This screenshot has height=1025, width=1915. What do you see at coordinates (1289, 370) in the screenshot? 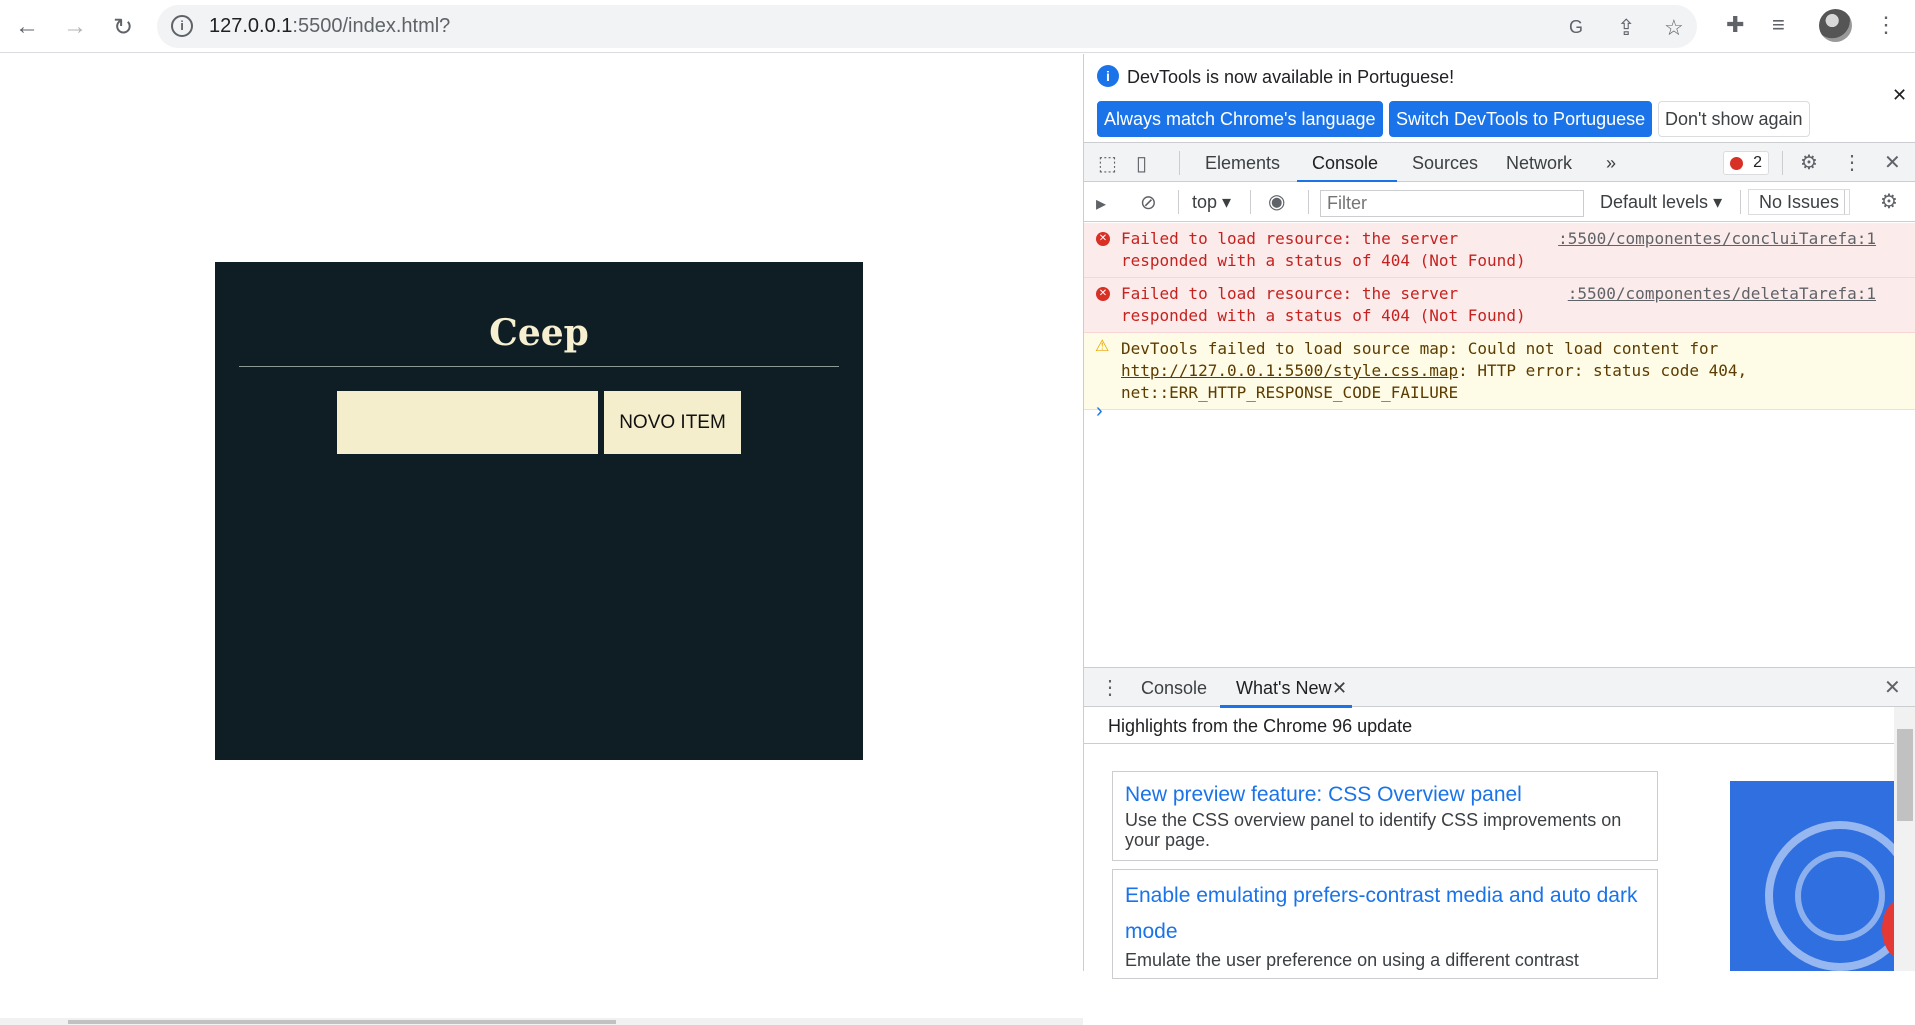
I see `source-map-link: http://127.0.0.1:5500/style.css.map` at bounding box center [1289, 370].